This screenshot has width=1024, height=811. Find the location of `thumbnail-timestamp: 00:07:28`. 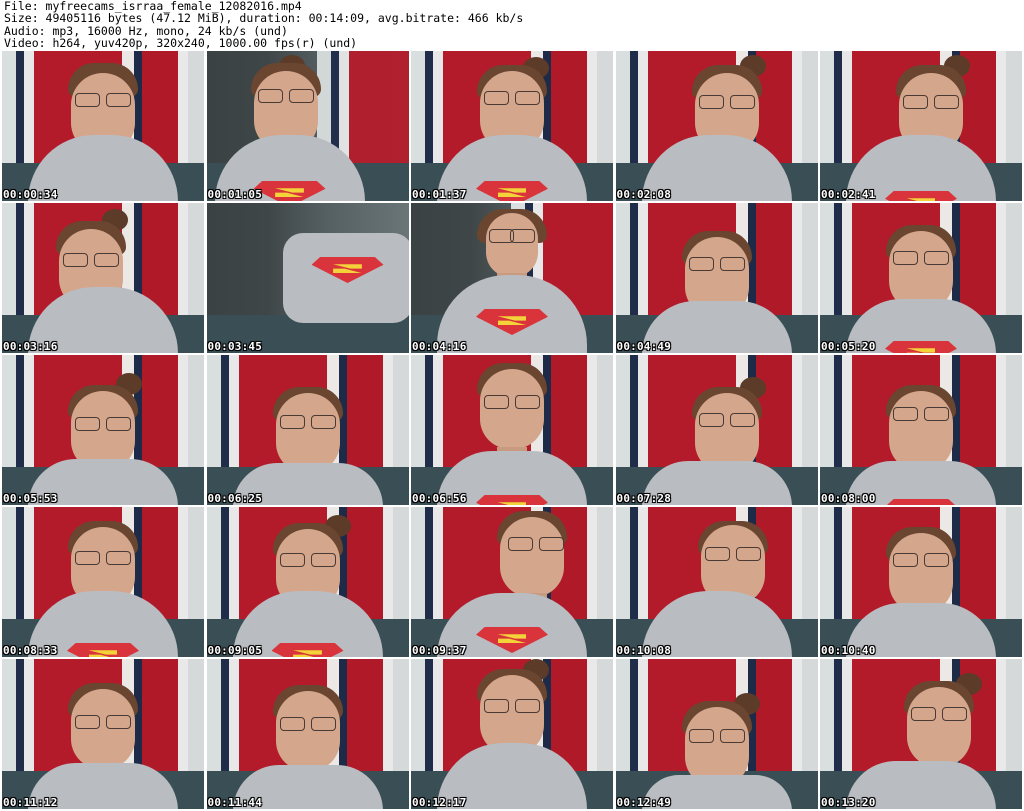

thumbnail-timestamp: 00:07:28 is located at coordinates (644, 498).